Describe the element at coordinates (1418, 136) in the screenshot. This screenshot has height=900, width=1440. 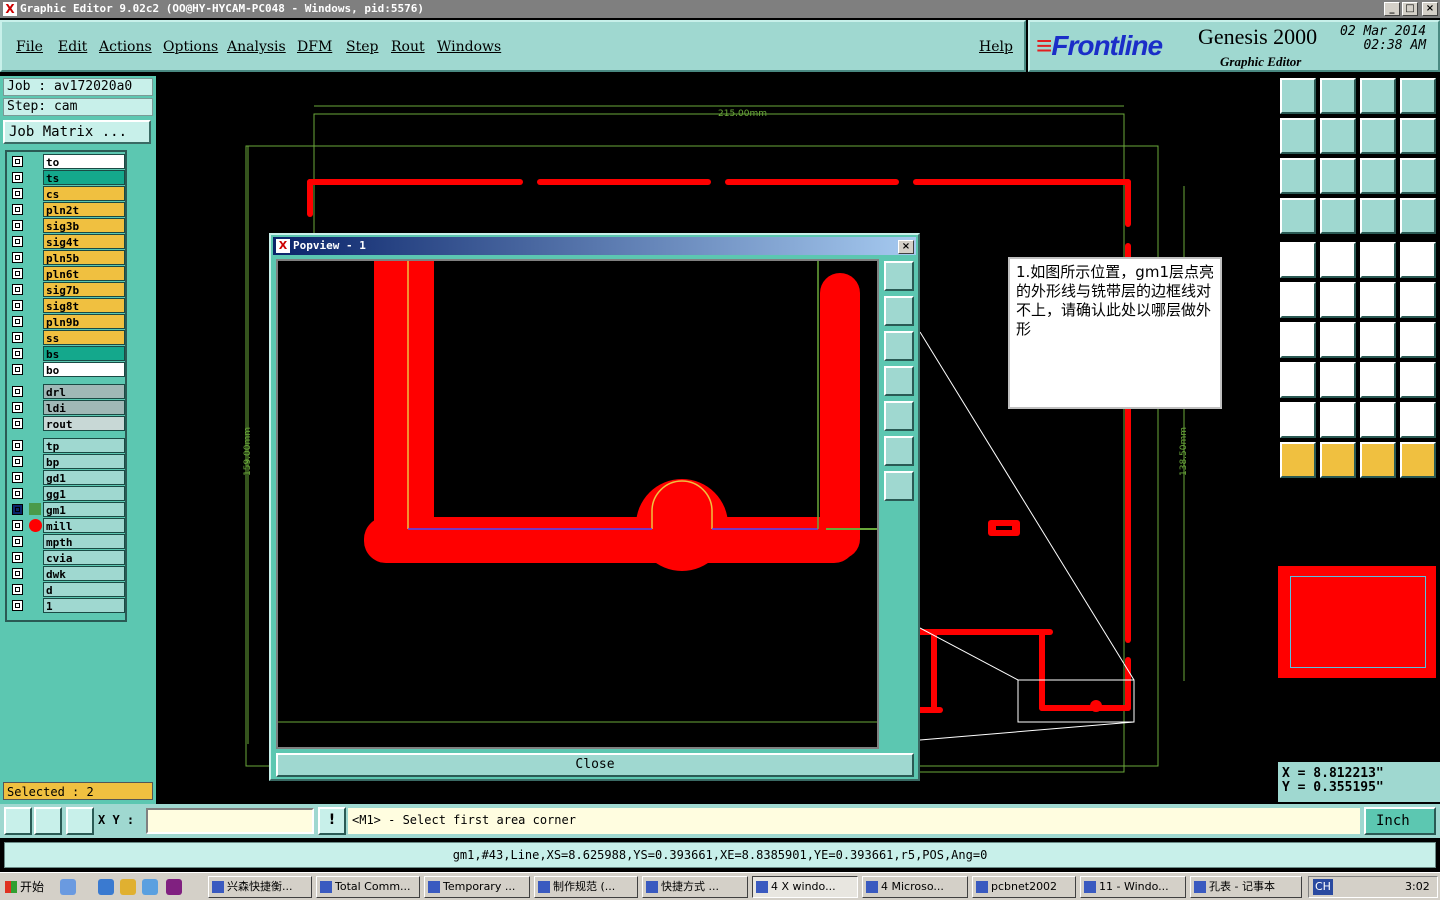
I see `route-icon` at that location.